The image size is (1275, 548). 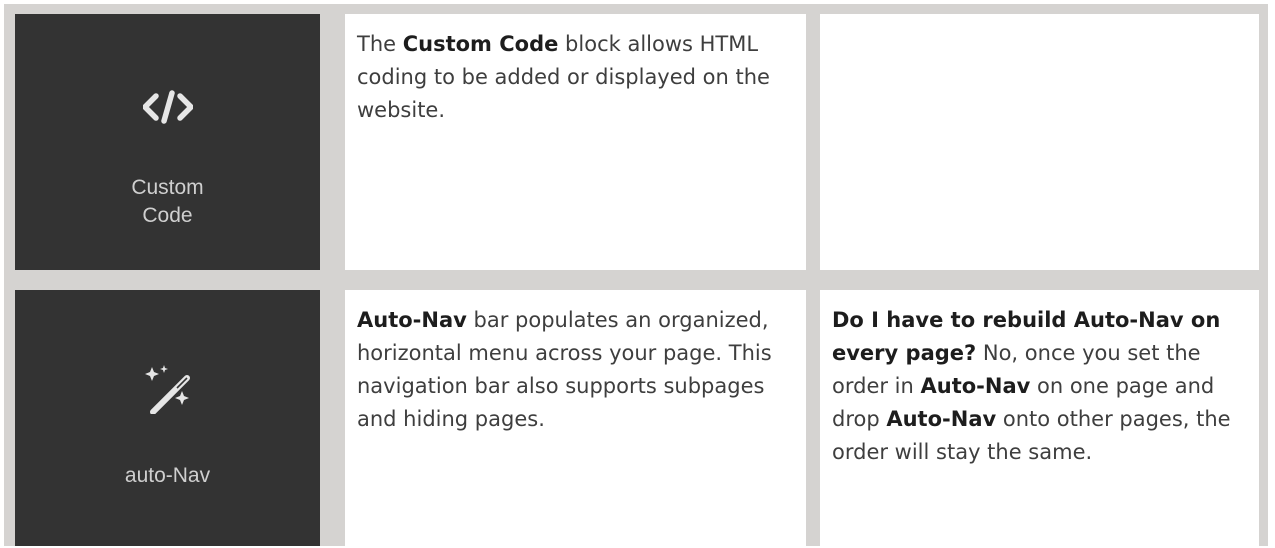 What do you see at coordinates (167, 215) in the screenshot?
I see `tile-label-line: Code` at bounding box center [167, 215].